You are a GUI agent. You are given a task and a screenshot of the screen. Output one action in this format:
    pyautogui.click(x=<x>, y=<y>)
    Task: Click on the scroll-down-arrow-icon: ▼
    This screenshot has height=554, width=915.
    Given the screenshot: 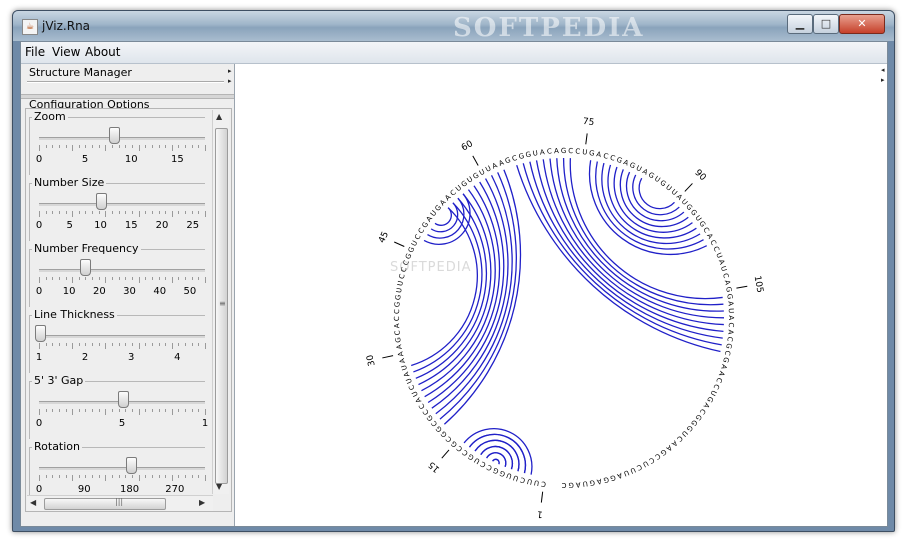 What is the action you would take?
    pyautogui.click(x=219, y=486)
    